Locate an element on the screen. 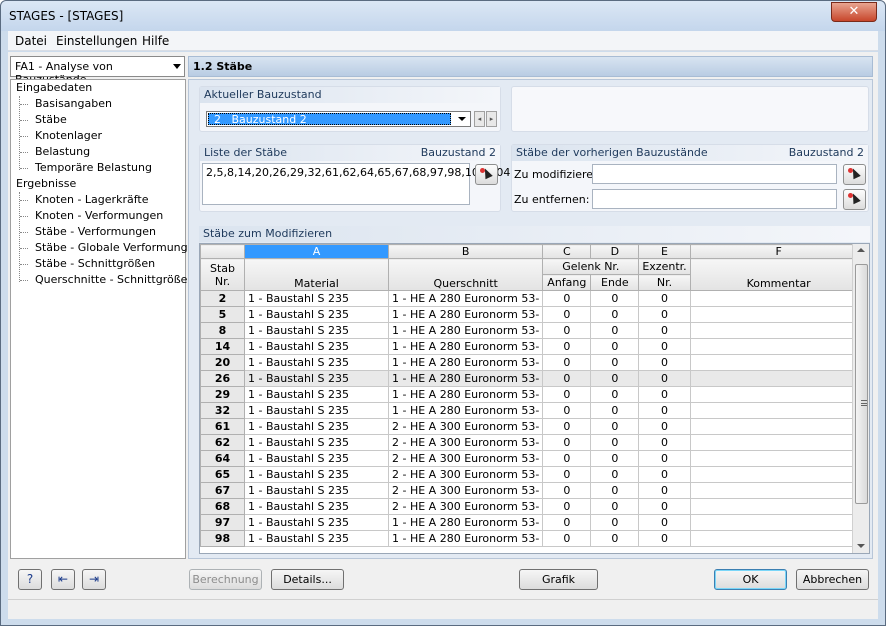 This screenshot has width=886, height=626. scroll-down-icon is located at coordinates (861, 546).